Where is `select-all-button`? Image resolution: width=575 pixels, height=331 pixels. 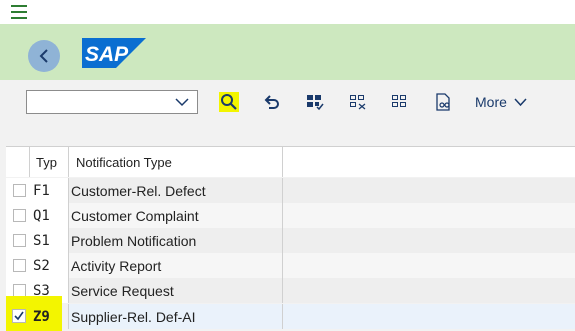
select-all-button is located at coordinates (315, 102).